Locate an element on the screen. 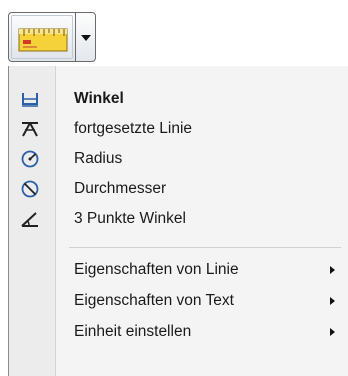 The width and height of the screenshot is (348, 376). menu-item-label: Eigenschaften von Linie is located at coordinates (156, 269).